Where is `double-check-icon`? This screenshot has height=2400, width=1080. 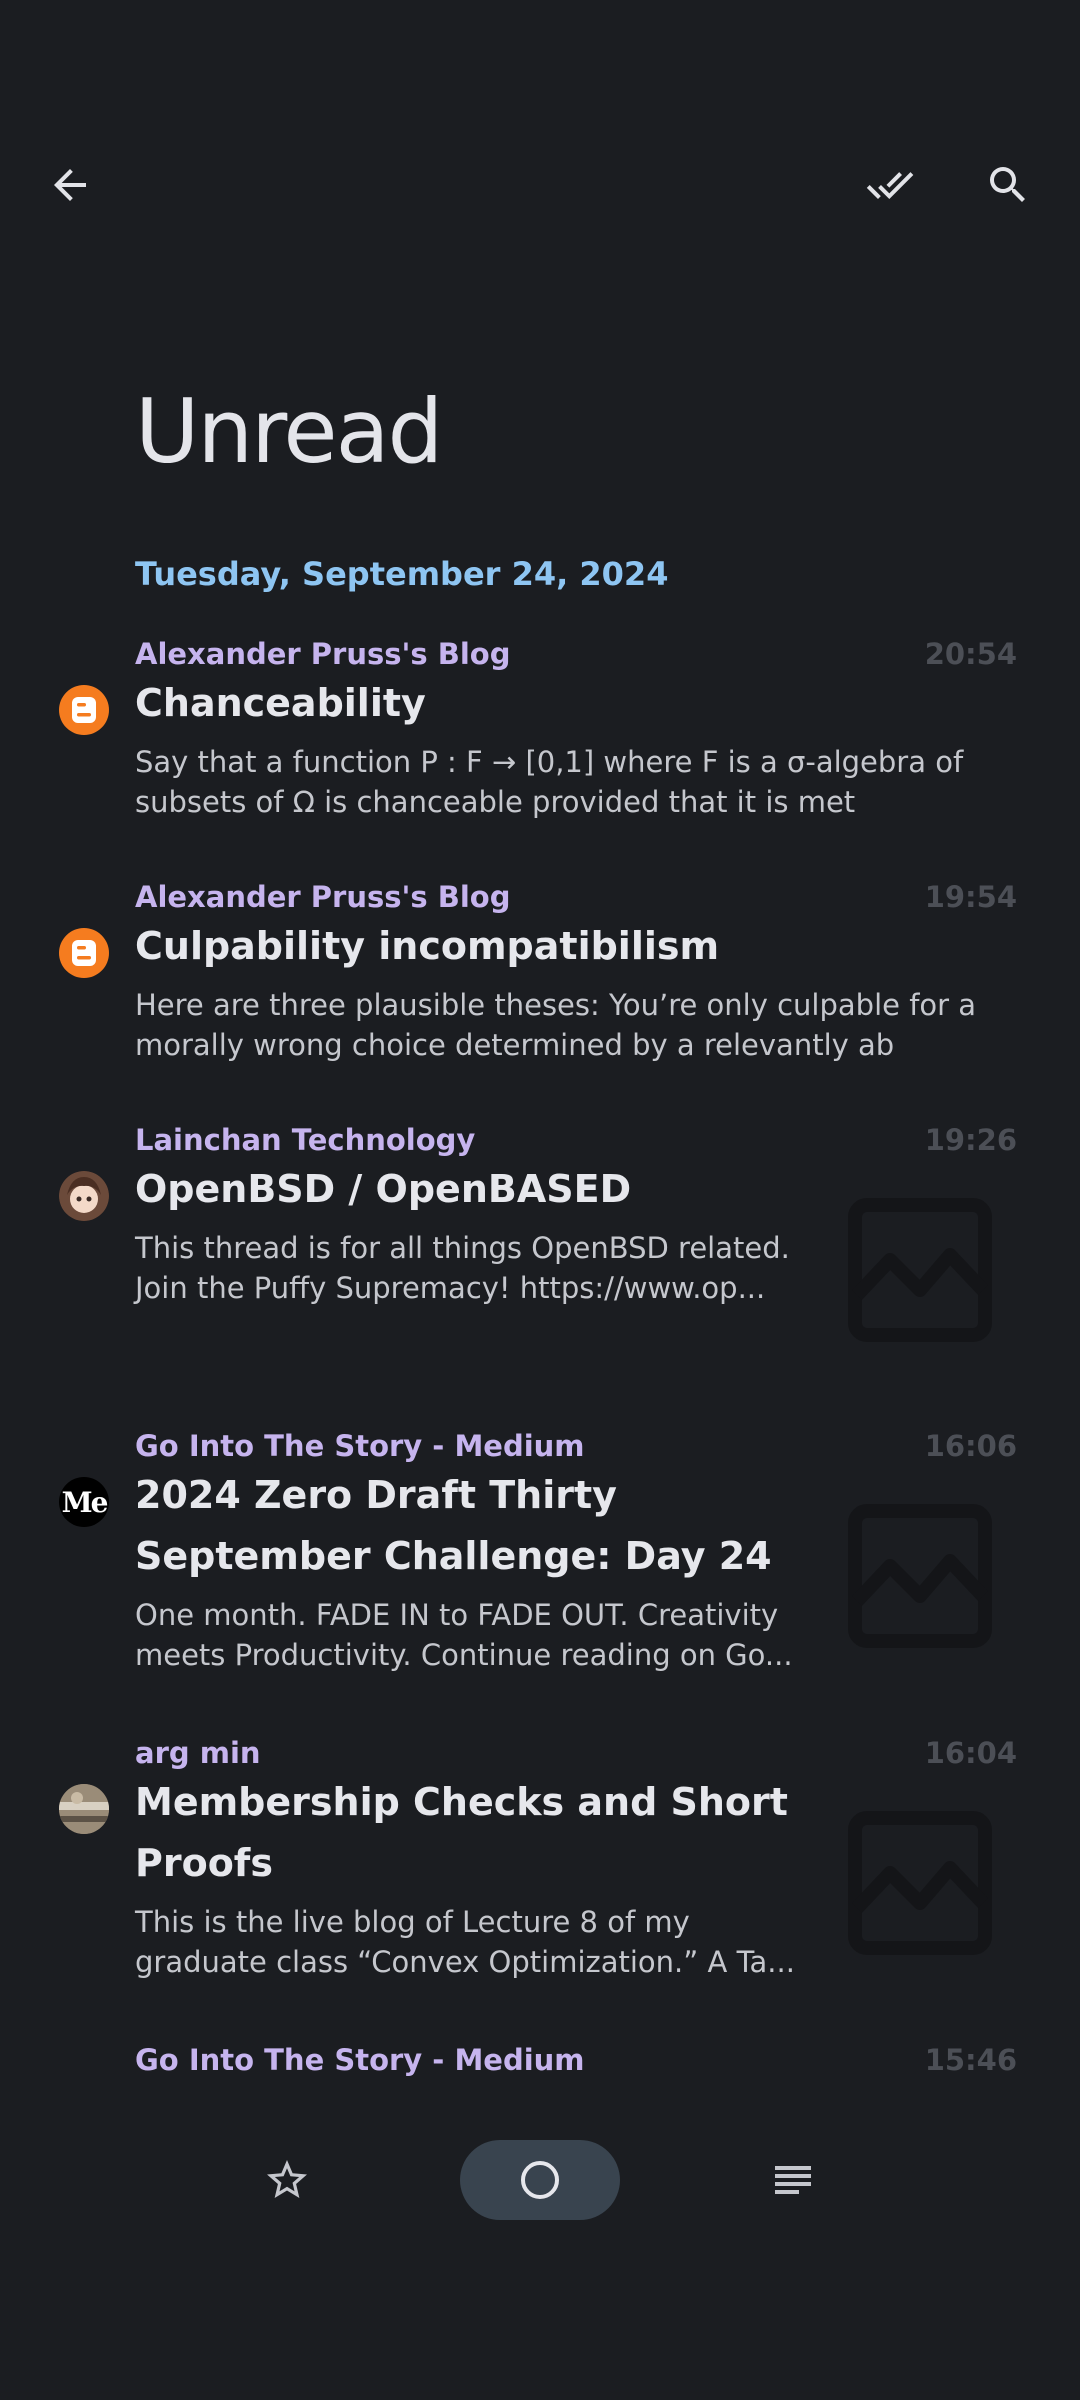
double-check-icon is located at coordinates (890, 185).